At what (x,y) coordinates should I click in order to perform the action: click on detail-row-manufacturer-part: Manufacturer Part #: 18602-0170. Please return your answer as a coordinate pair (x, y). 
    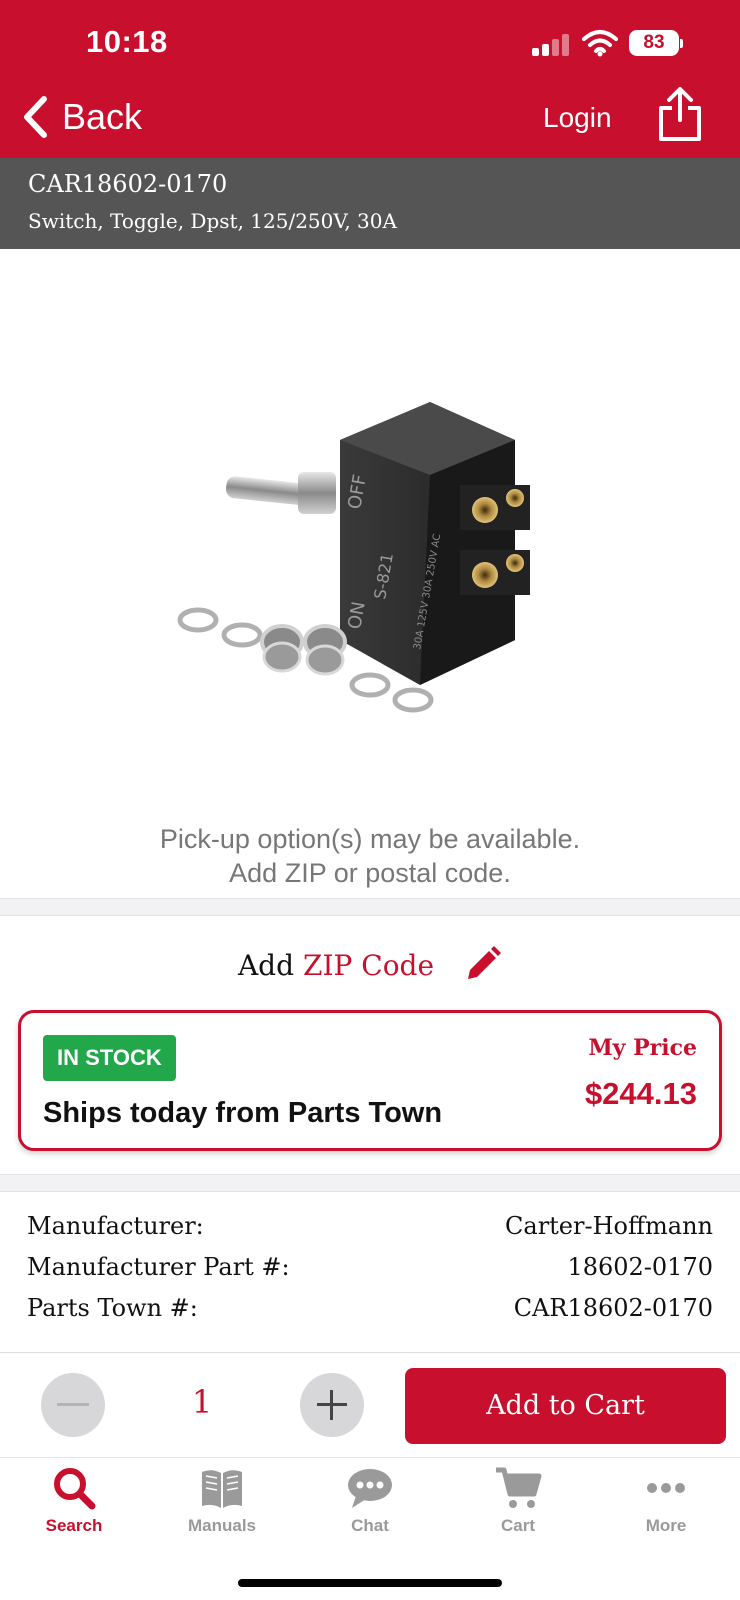
    Looking at the image, I should click on (370, 1273).